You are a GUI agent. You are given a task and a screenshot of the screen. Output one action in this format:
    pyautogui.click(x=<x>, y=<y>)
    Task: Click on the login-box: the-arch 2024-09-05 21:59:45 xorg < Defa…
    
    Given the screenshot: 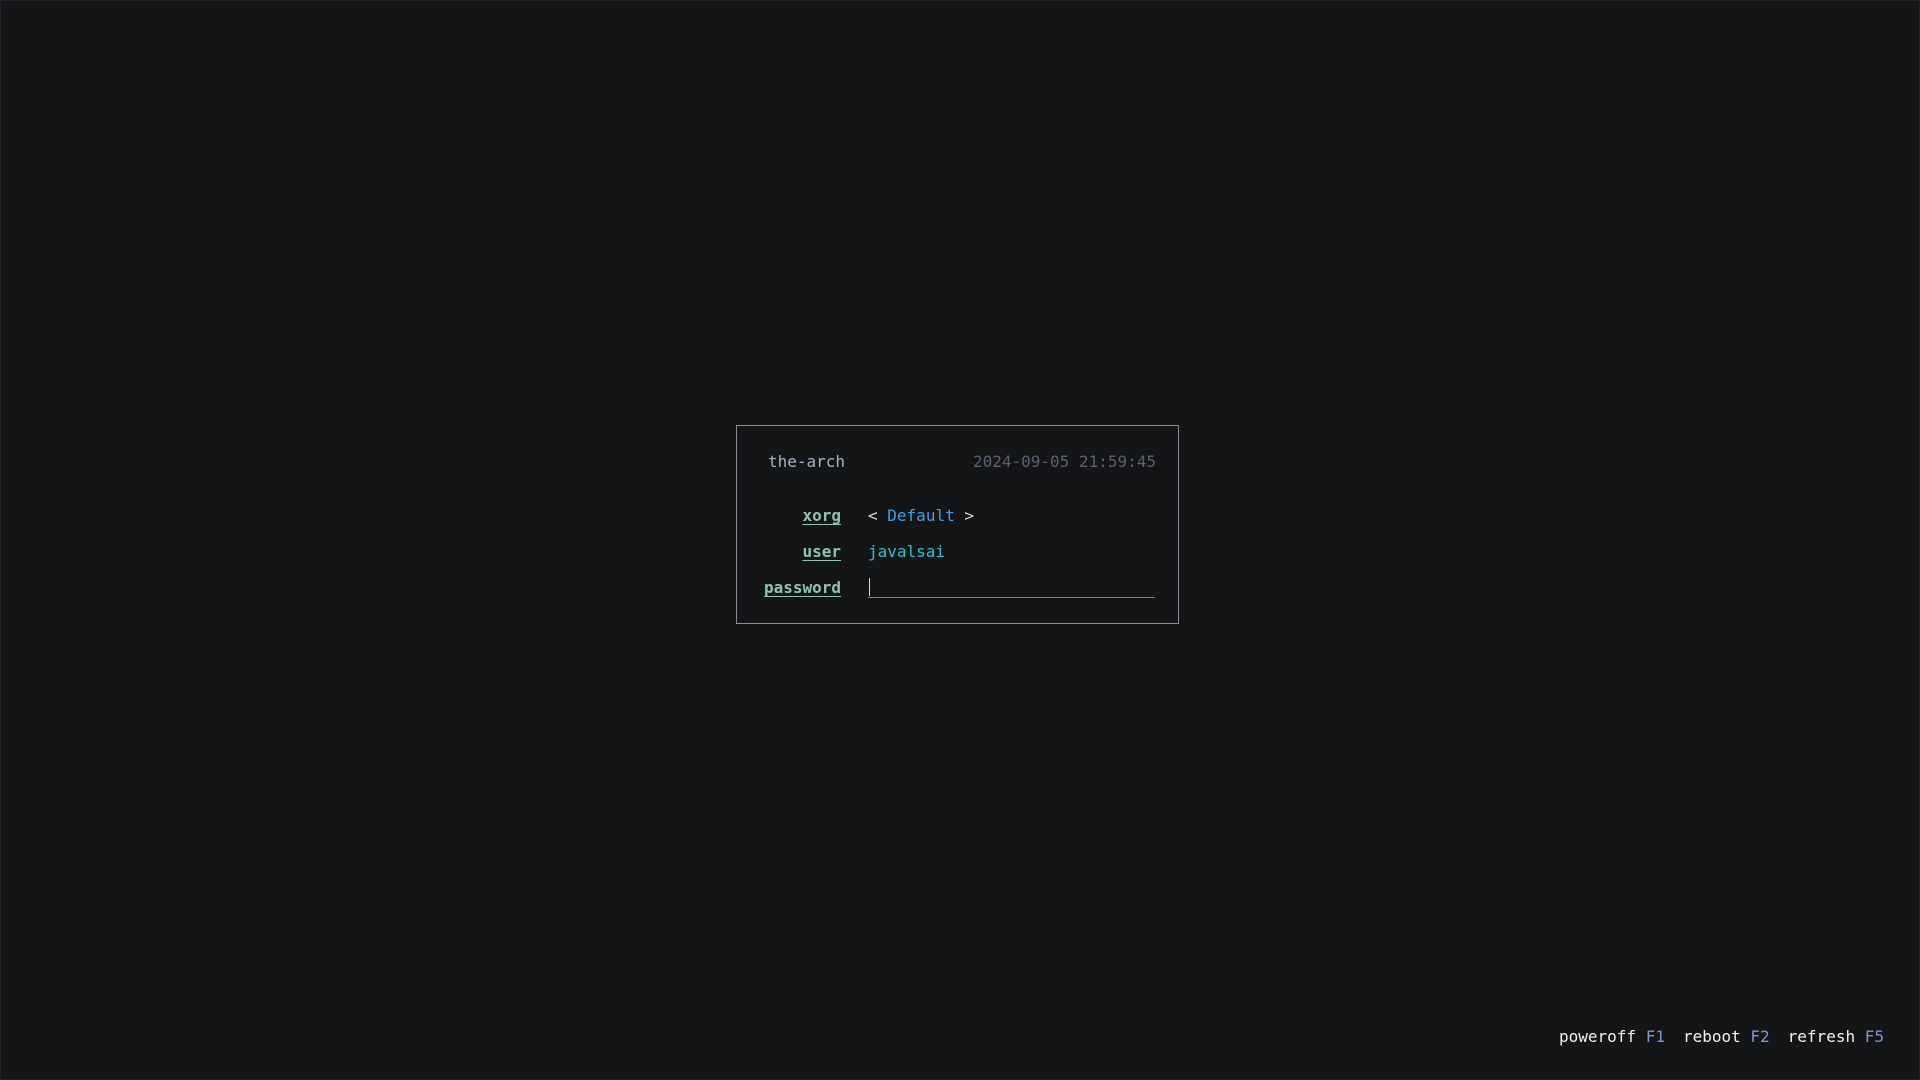 What is the action you would take?
    pyautogui.click(x=957, y=524)
    